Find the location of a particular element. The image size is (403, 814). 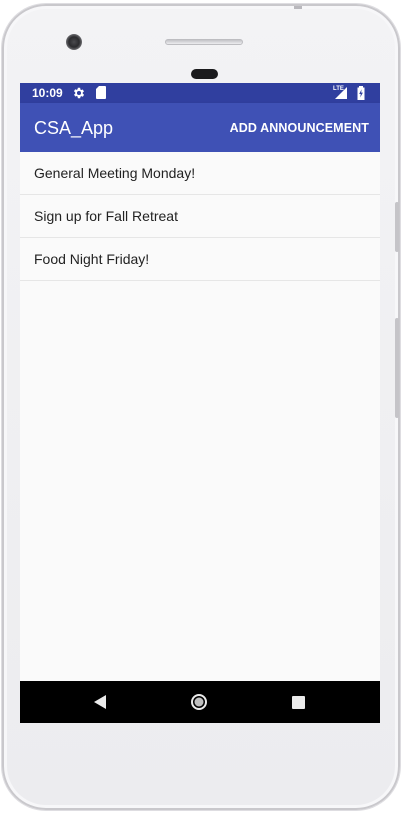

proximity-sensor is located at coordinates (204, 74).